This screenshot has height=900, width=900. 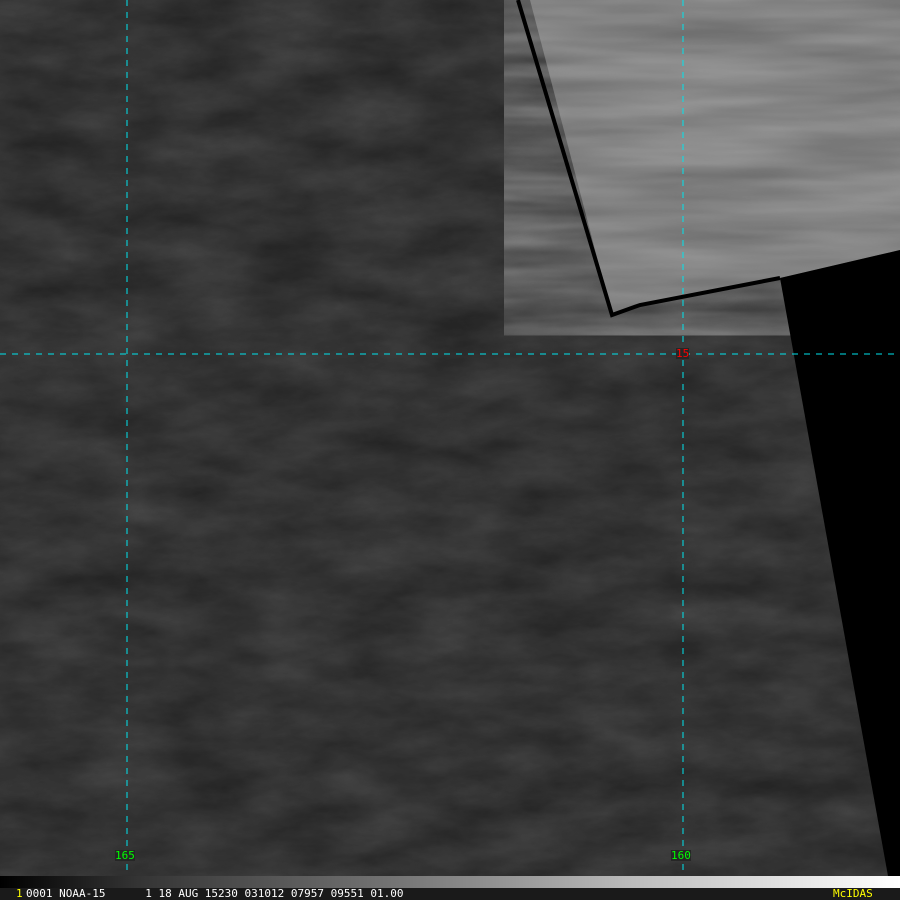 What do you see at coordinates (681, 855) in the screenshot?
I see `longitude-label-160: 160` at bounding box center [681, 855].